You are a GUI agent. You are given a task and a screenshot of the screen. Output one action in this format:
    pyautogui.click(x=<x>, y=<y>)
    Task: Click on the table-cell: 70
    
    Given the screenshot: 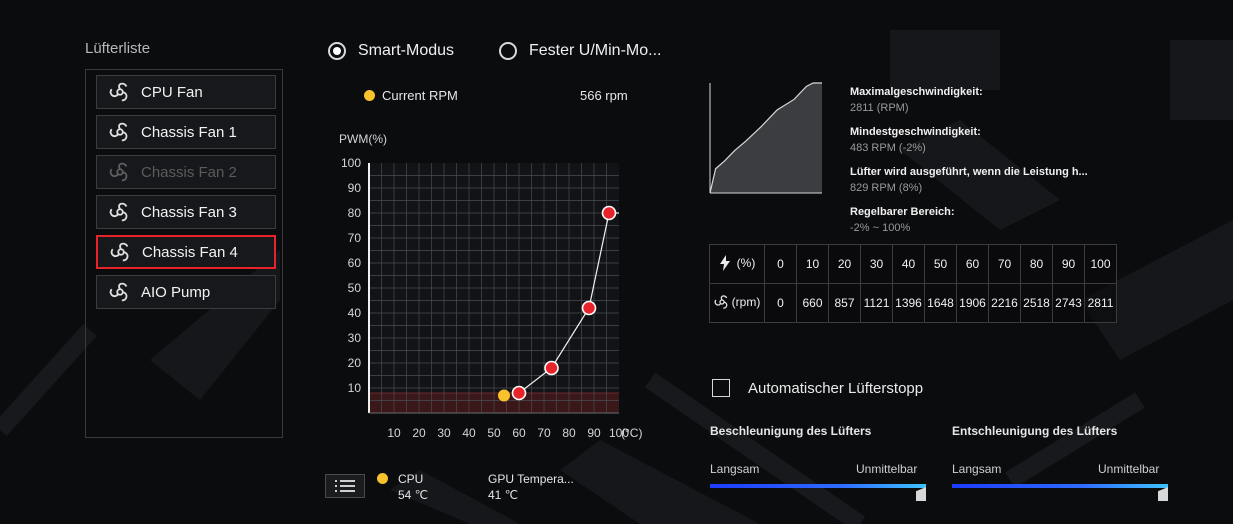 What is the action you would take?
    pyautogui.click(x=1004, y=264)
    